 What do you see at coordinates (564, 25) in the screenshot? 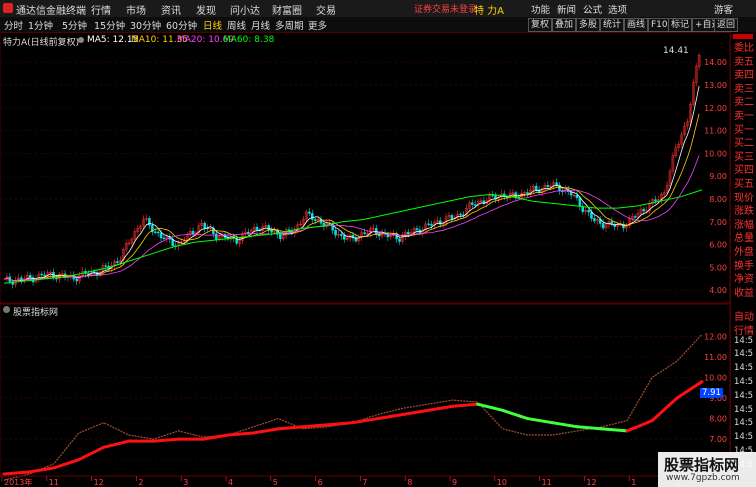
I see `overlay-button: 叠加` at bounding box center [564, 25].